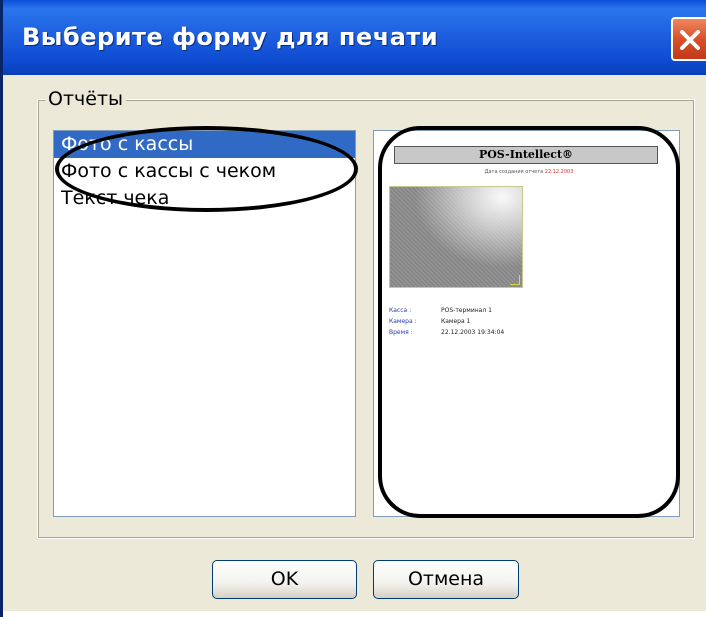  I want to click on info-value: 22.12.2003 19:34:04, so click(473, 332).